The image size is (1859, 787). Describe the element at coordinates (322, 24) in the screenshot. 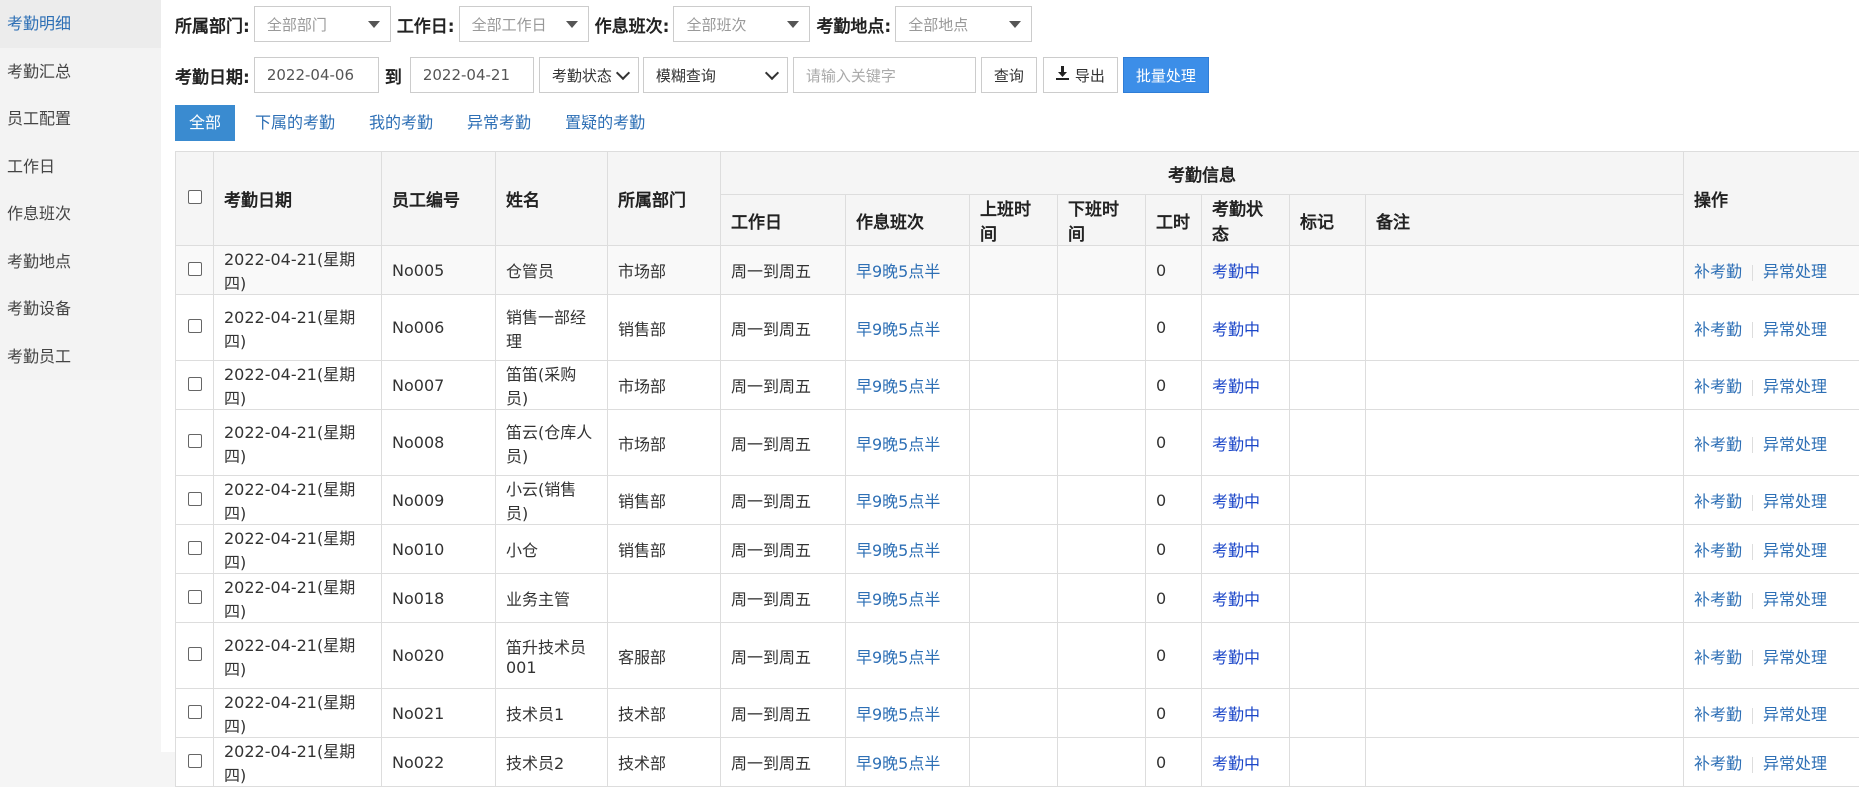

I see `dept-select: 全部部门` at that location.